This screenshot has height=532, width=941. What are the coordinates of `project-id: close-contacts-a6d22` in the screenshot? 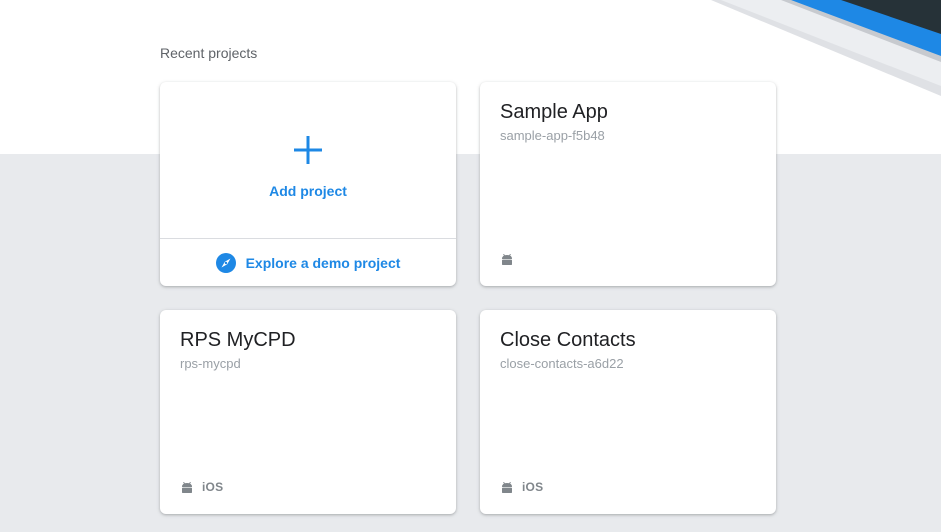 It's located at (562, 363).